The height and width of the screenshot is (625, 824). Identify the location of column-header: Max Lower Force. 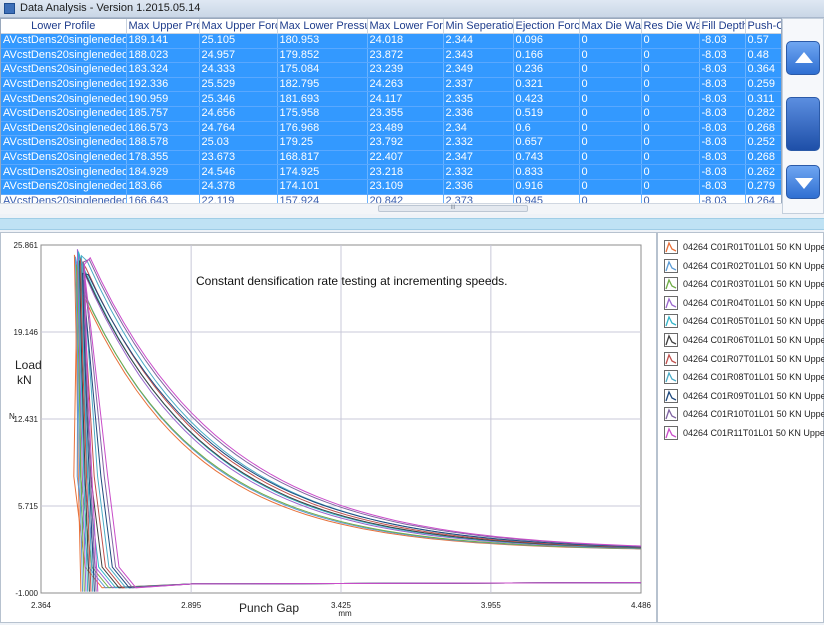
(405, 26).